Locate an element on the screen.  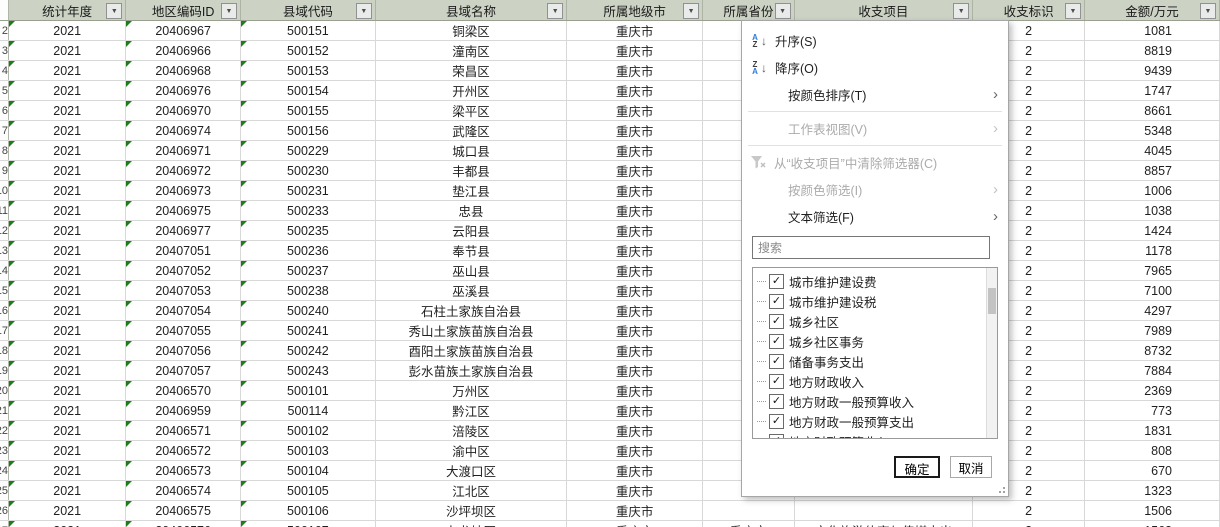
filter-button-year: ▼ is located at coordinates (114, 11).